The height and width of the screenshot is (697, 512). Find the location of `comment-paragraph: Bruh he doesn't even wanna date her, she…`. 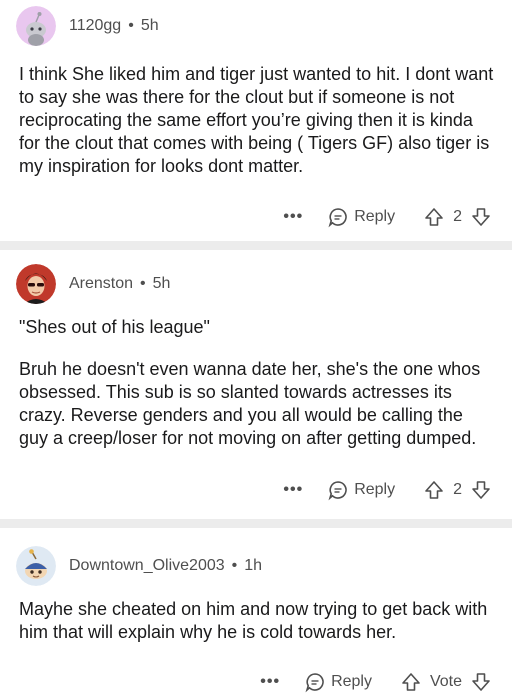

comment-paragraph: Bruh he doesn't even wanna date her, she… is located at coordinates (250, 403).